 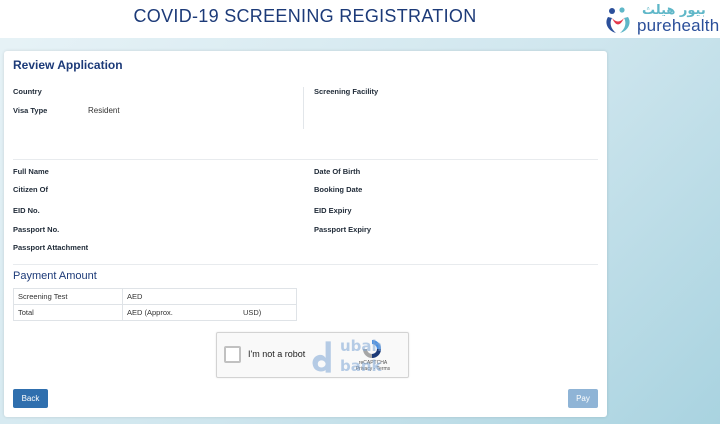 I want to click on payment-row-value: AED (Approx., so click(x=180, y=312).